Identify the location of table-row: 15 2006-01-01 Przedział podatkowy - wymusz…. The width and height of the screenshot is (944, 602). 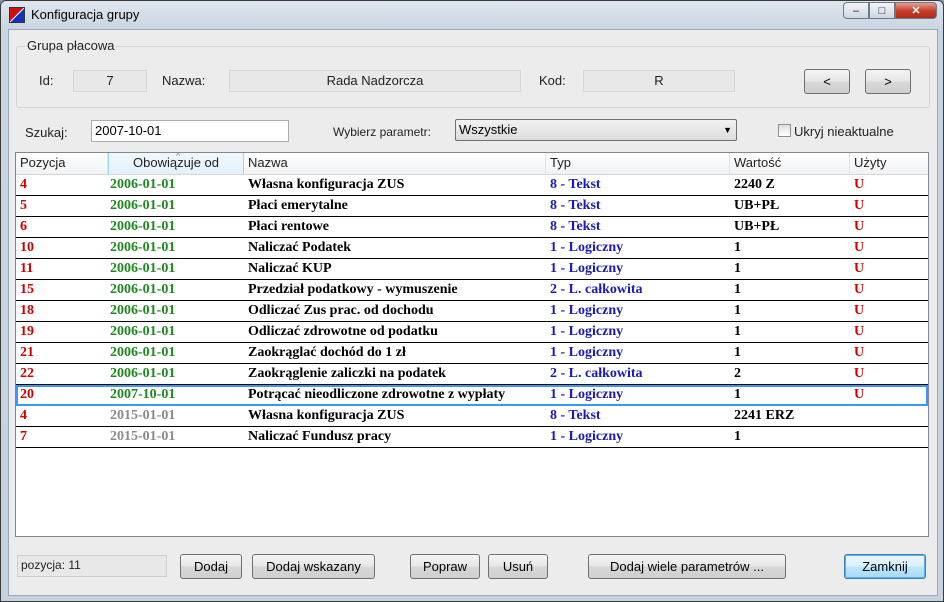
(472, 290).